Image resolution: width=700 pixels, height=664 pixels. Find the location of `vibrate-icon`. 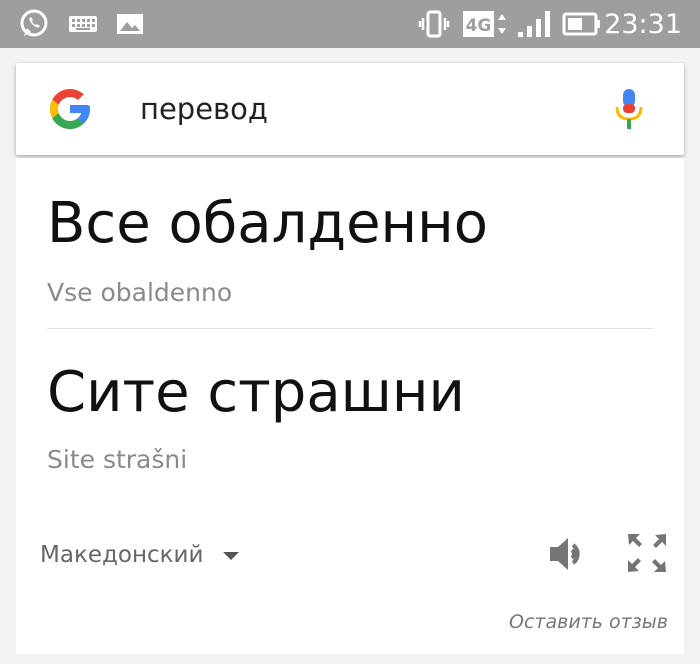

vibrate-icon is located at coordinates (434, 24).